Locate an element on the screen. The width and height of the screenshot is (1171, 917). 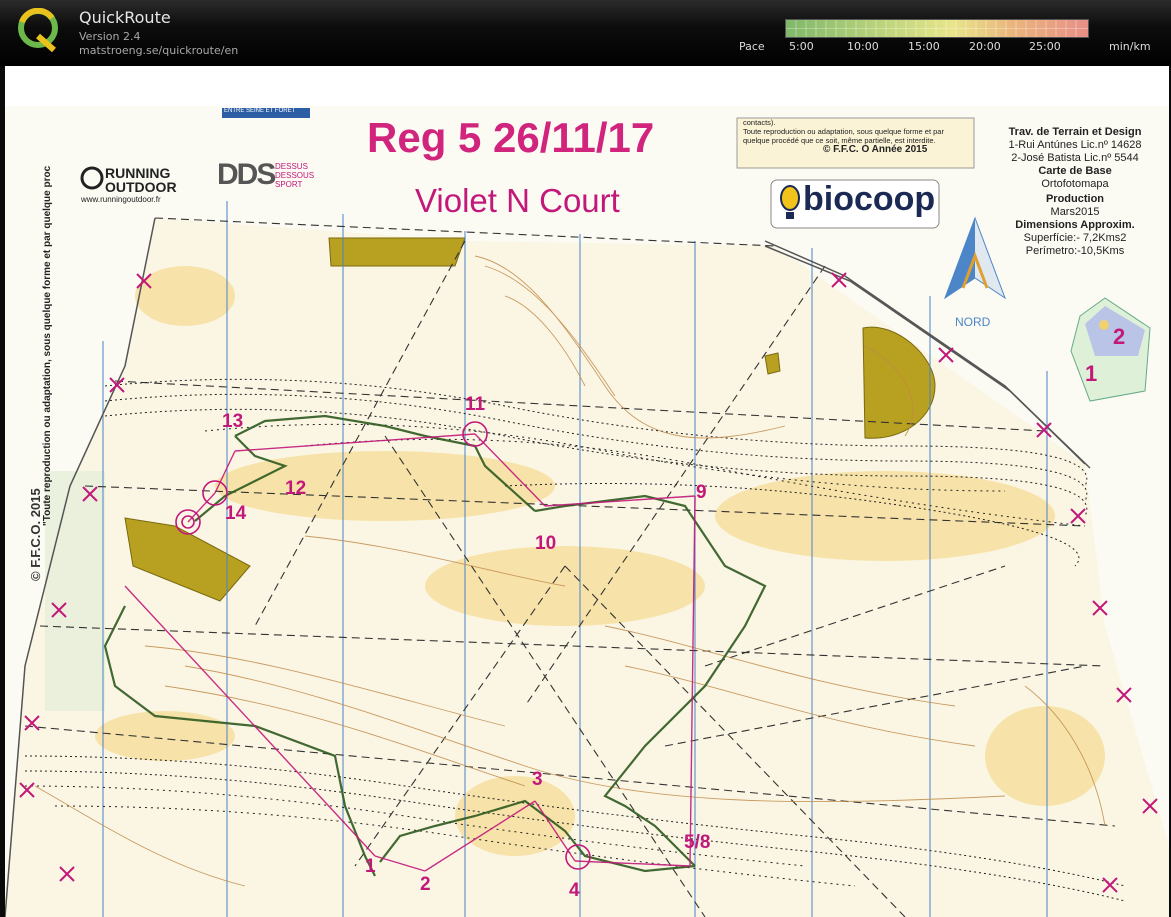
control-number: 13 is located at coordinates (233, 421).